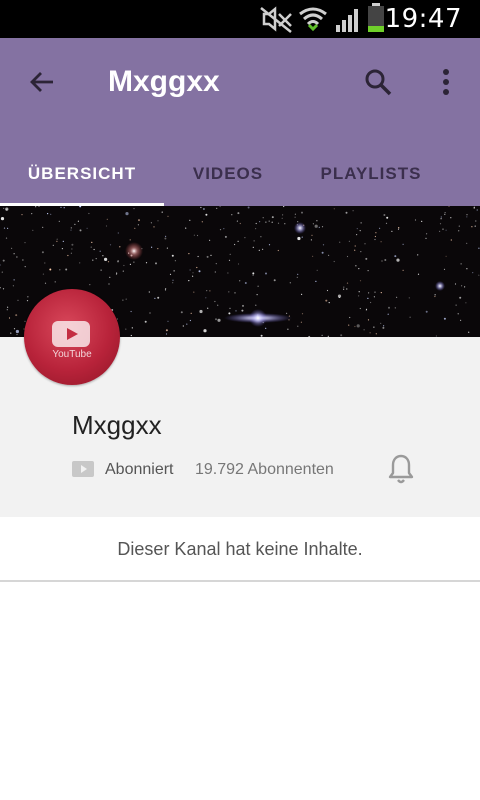  Describe the element at coordinates (371, 174) in the screenshot. I see `tab-playlists: PLAYLISTS` at that location.